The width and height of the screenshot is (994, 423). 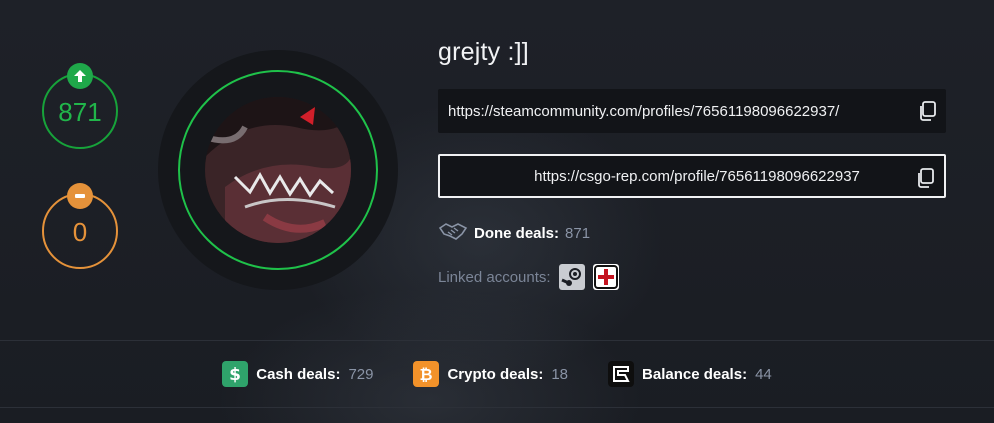 I want to click on done-deals-value: 871, so click(x=578, y=233).